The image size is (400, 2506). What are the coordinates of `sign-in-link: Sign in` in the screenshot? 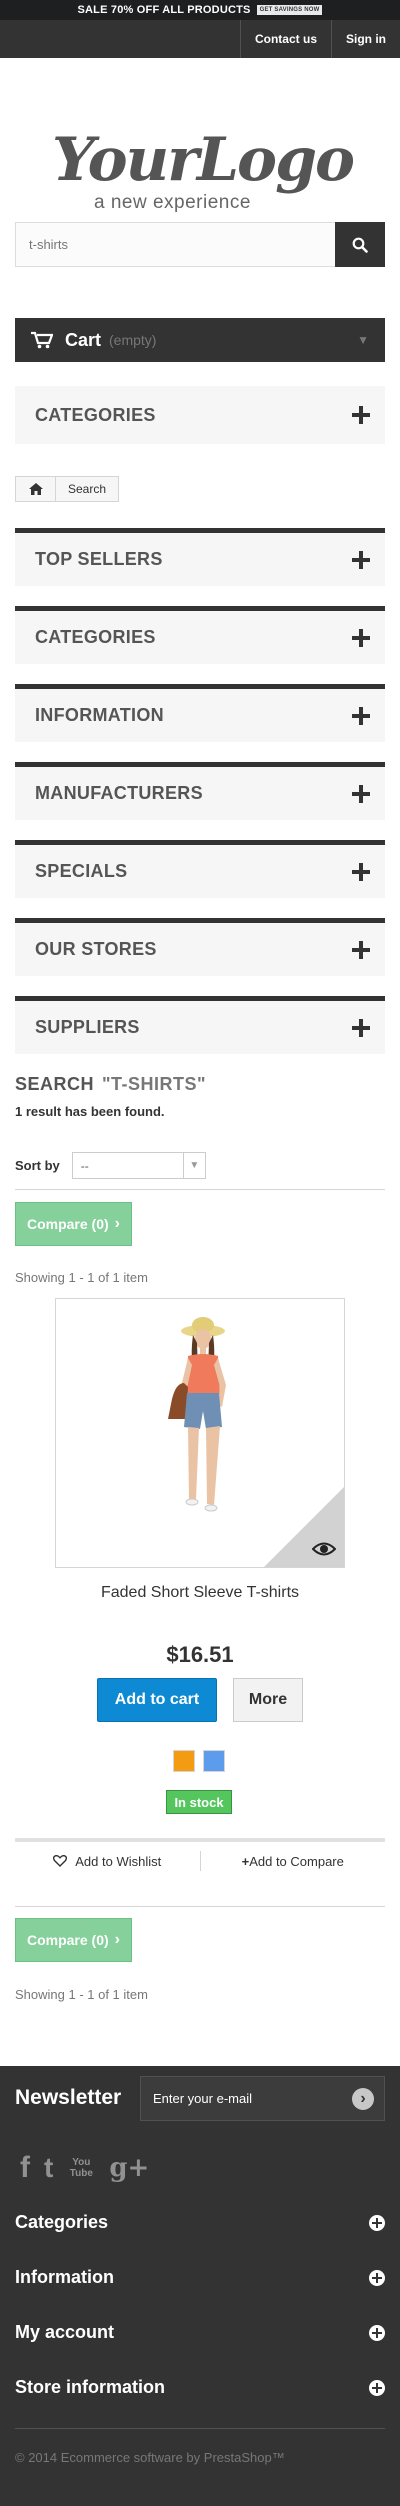 It's located at (365, 39).